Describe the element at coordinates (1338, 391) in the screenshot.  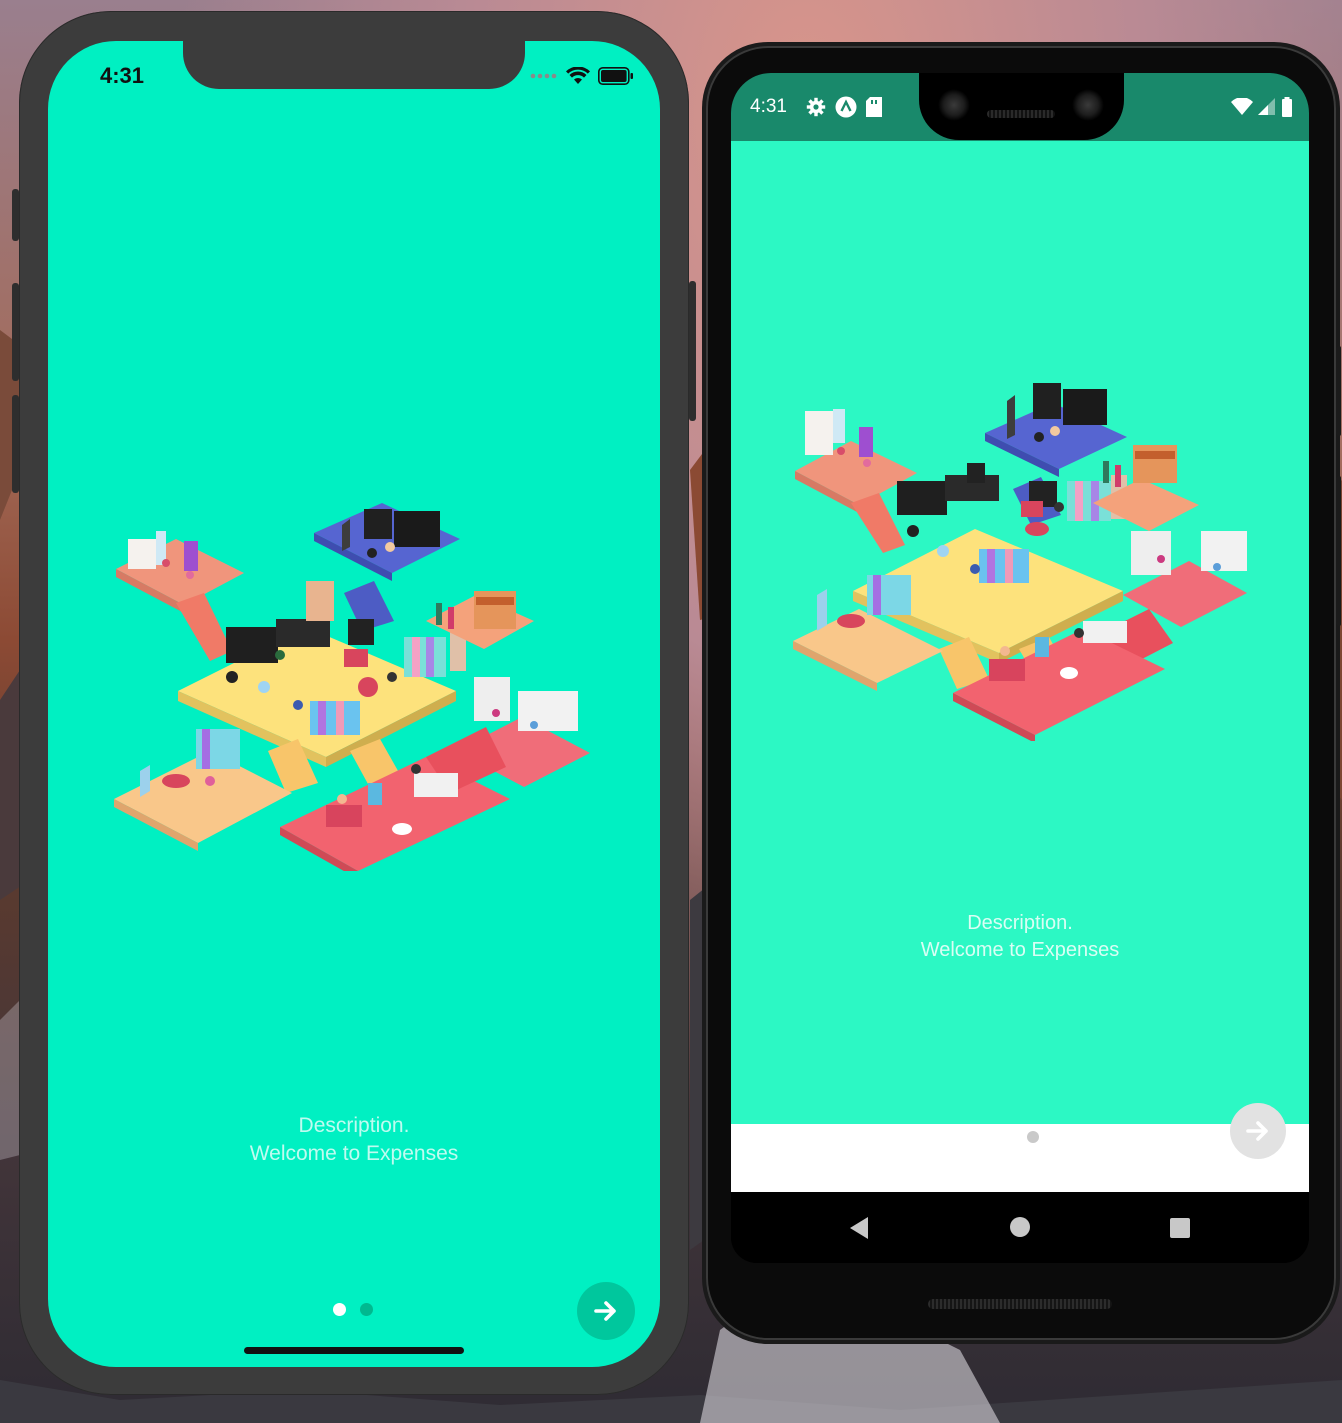
I see `android-power-button` at that location.